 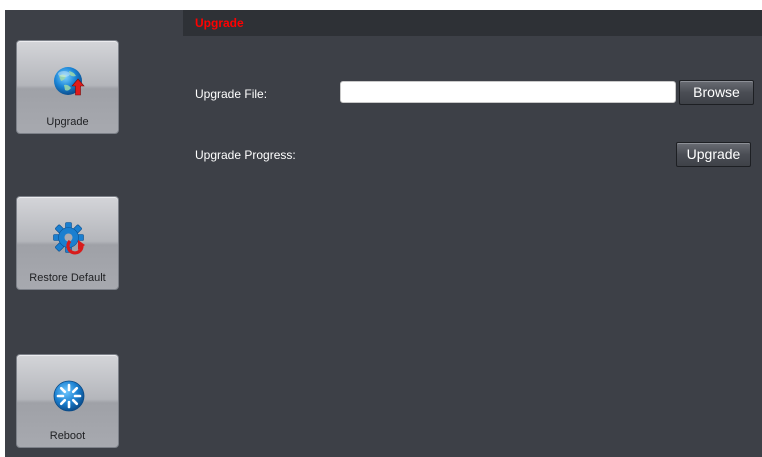 I want to click on upgrade-file-input, so click(x=508, y=92).